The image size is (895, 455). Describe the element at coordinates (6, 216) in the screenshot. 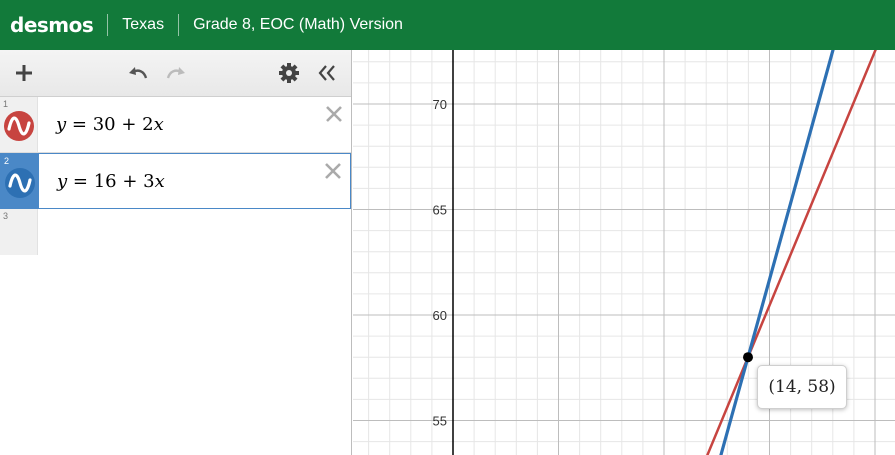

I see `expression-index: 3` at that location.